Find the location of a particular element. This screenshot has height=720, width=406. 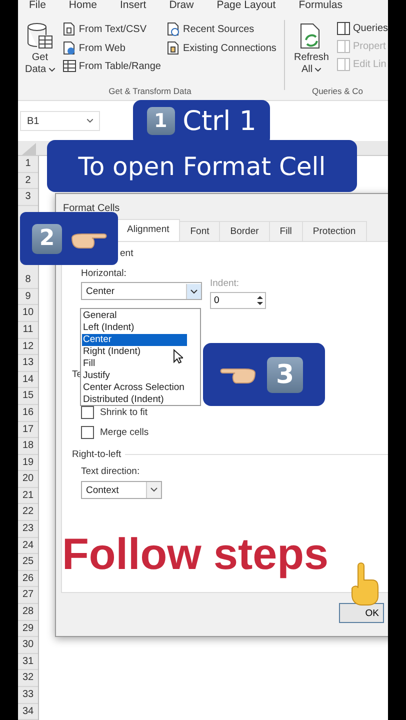

row-number: 14 is located at coordinates (28, 380).